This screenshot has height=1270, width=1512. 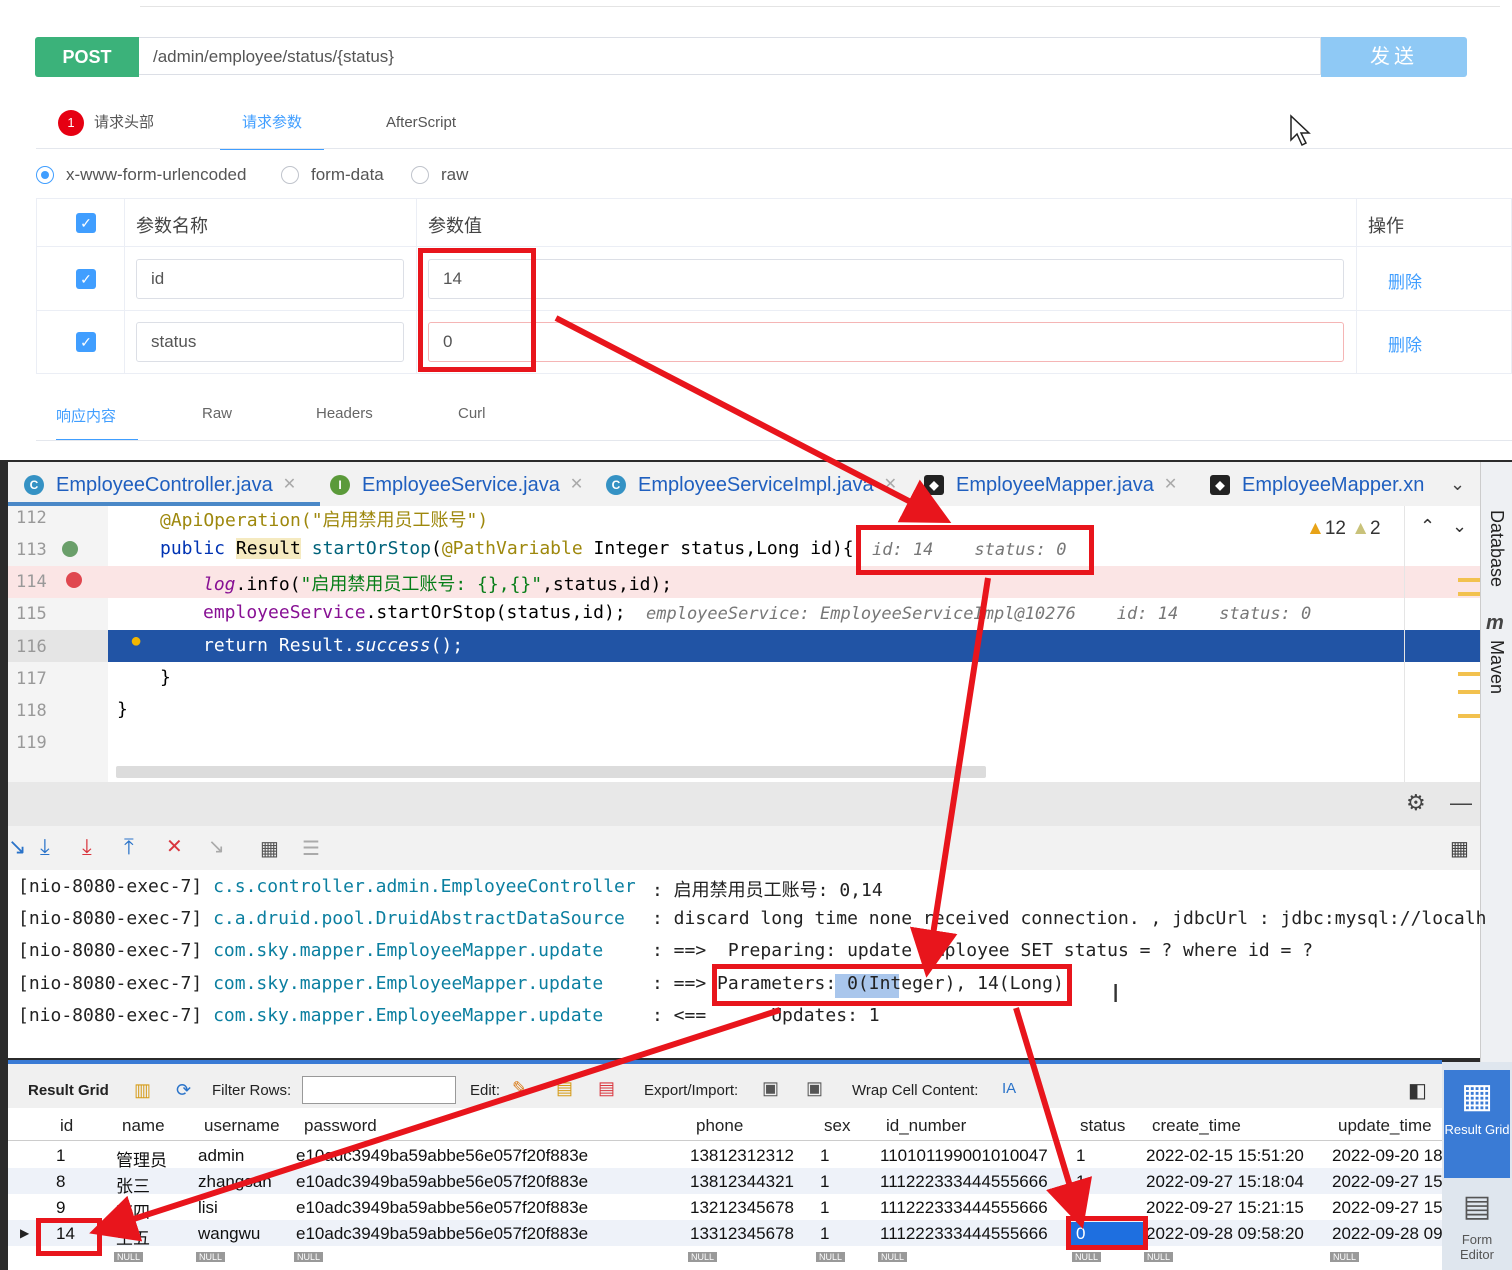 I want to click on param-value-input-id: 14, so click(x=886, y=279).